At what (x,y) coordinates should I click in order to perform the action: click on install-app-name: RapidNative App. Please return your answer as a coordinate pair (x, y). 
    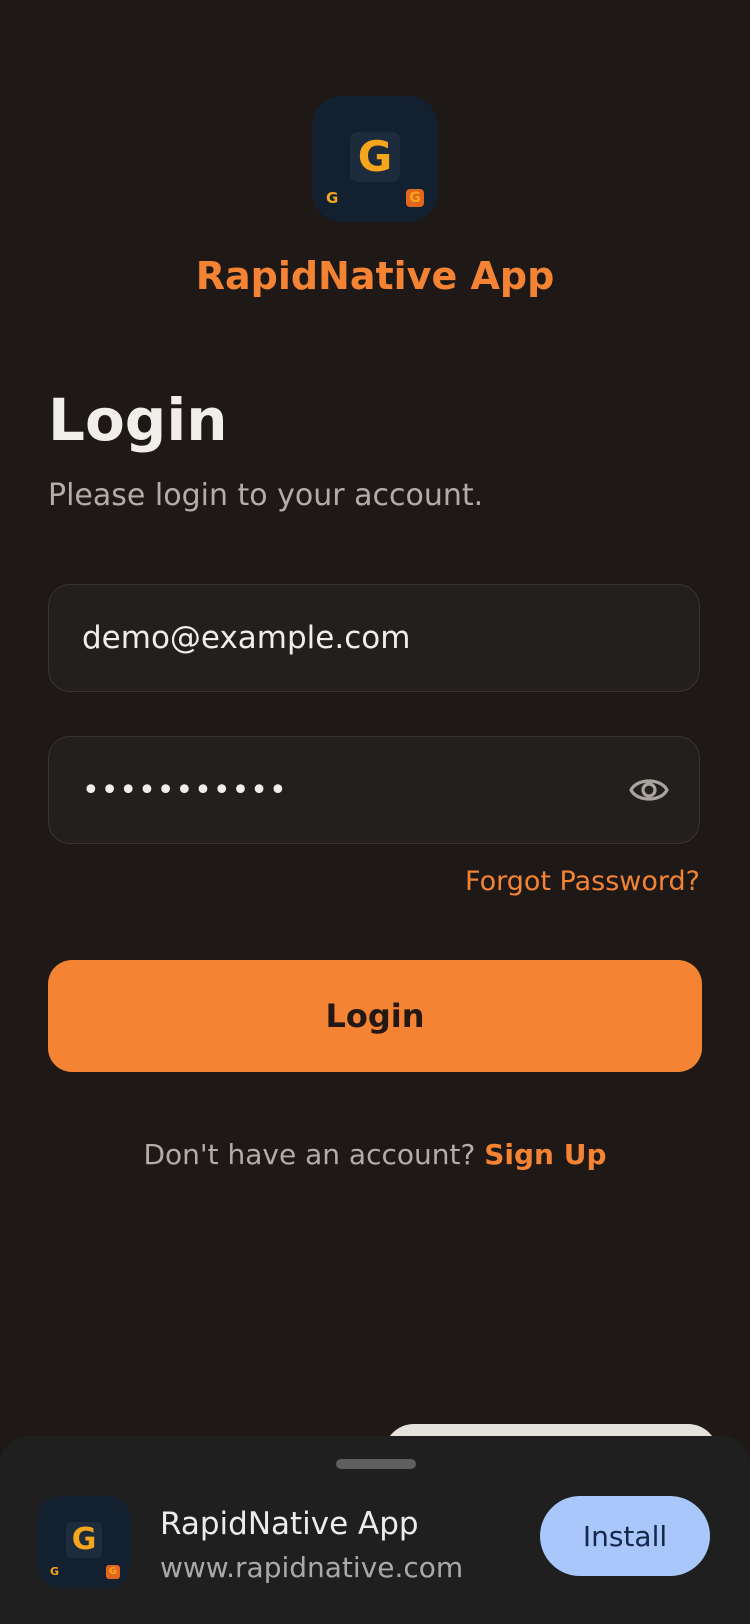
    Looking at the image, I should click on (289, 1524).